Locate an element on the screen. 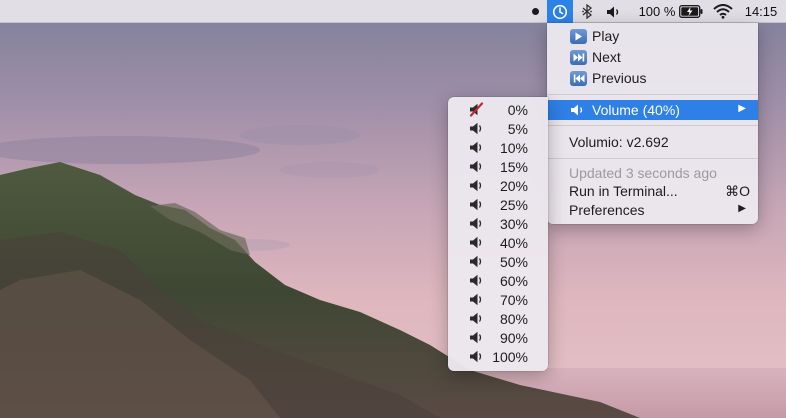 The height and width of the screenshot is (418, 786). volume-option-label: 10% is located at coordinates (513, 148).